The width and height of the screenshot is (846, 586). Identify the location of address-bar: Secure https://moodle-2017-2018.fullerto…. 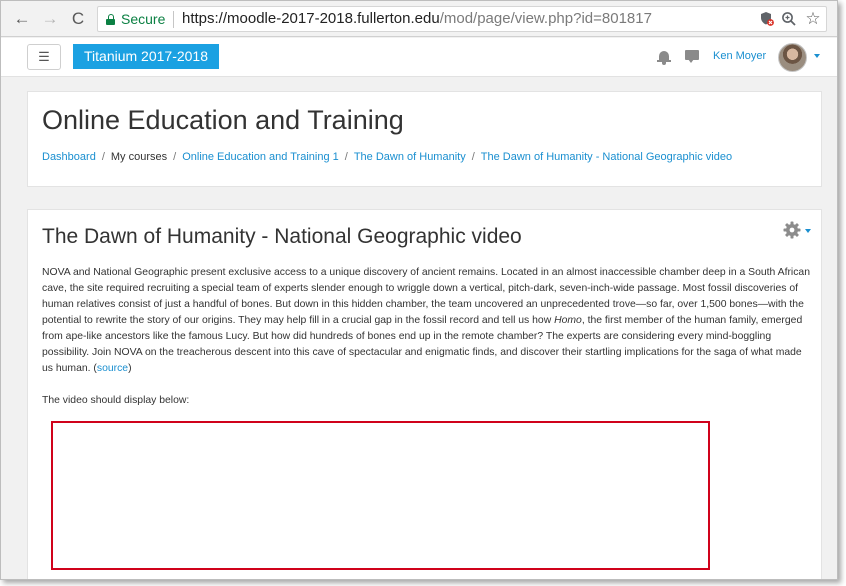
(462, 19).